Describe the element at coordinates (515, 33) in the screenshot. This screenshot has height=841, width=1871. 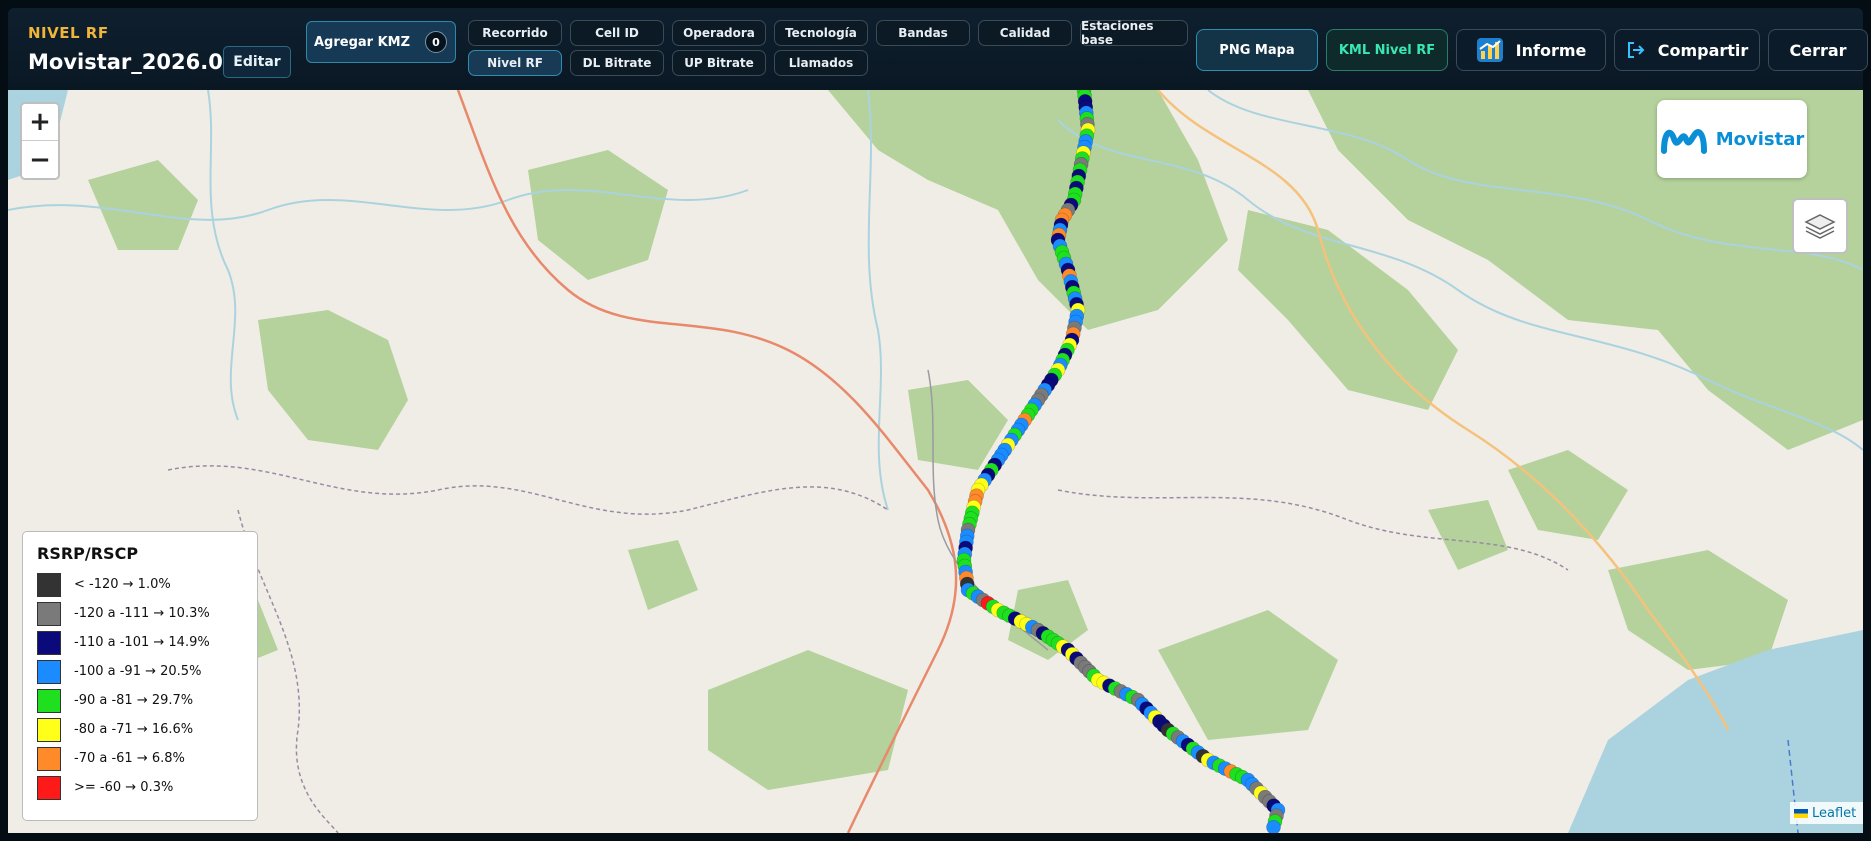
I see `tab-recorrido: Recorrido` at that location.